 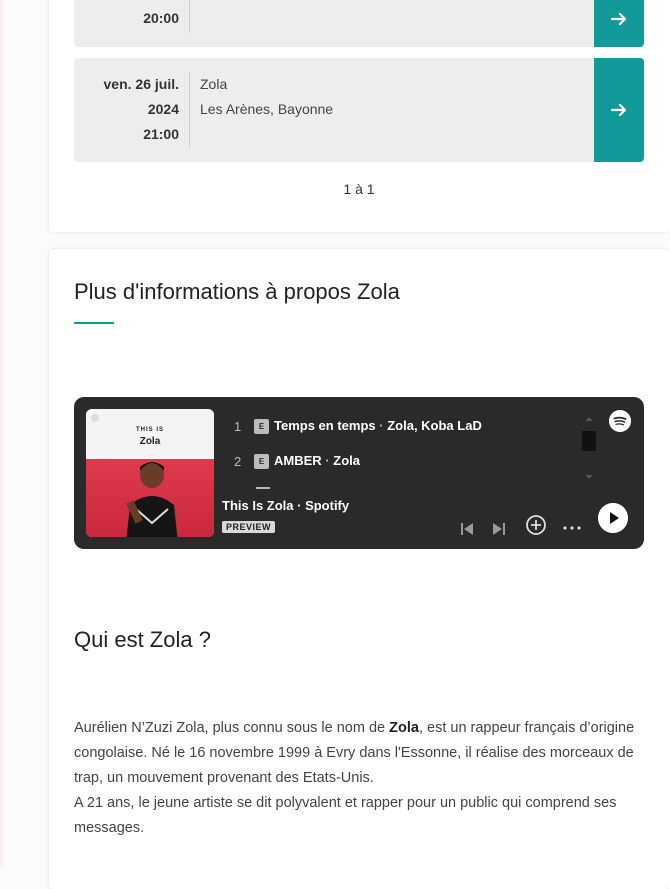 I want to click on add-to-library-icon, so click(x=536, y=525).